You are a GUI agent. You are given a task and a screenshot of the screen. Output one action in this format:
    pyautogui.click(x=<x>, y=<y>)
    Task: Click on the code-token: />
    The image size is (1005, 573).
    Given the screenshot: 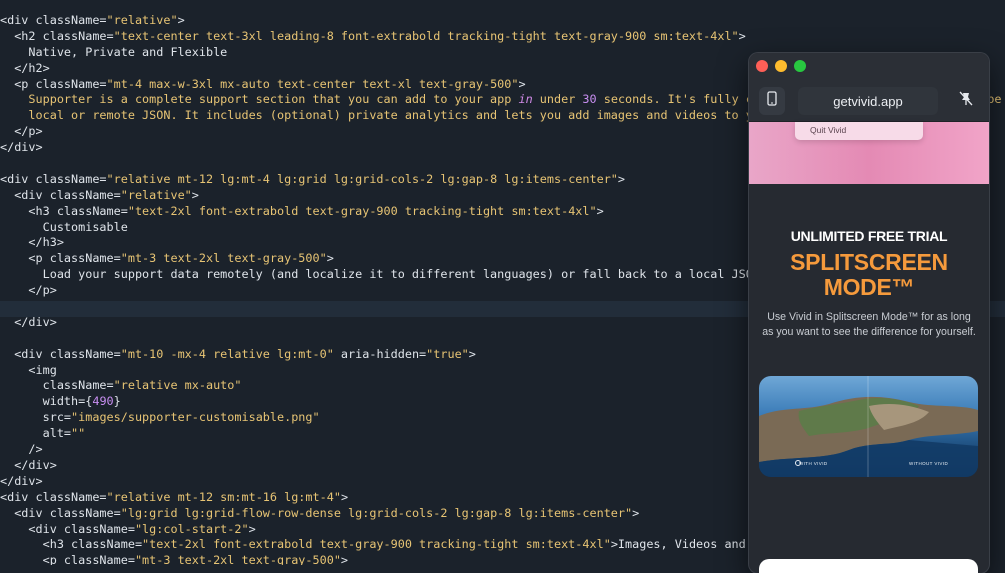 What is the action you would take?
    pyautogui.click(x=21, y=449)
    